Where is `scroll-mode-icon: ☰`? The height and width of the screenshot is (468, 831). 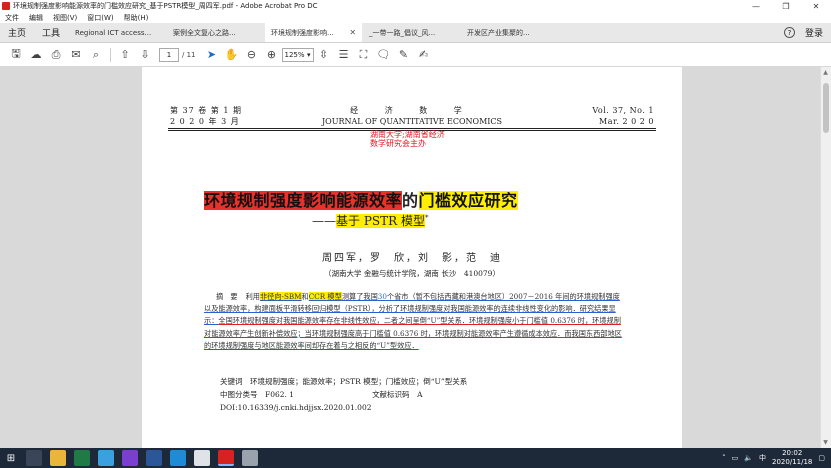
scroll-mode-icon: ☰ is located at coordinates (344, 55).